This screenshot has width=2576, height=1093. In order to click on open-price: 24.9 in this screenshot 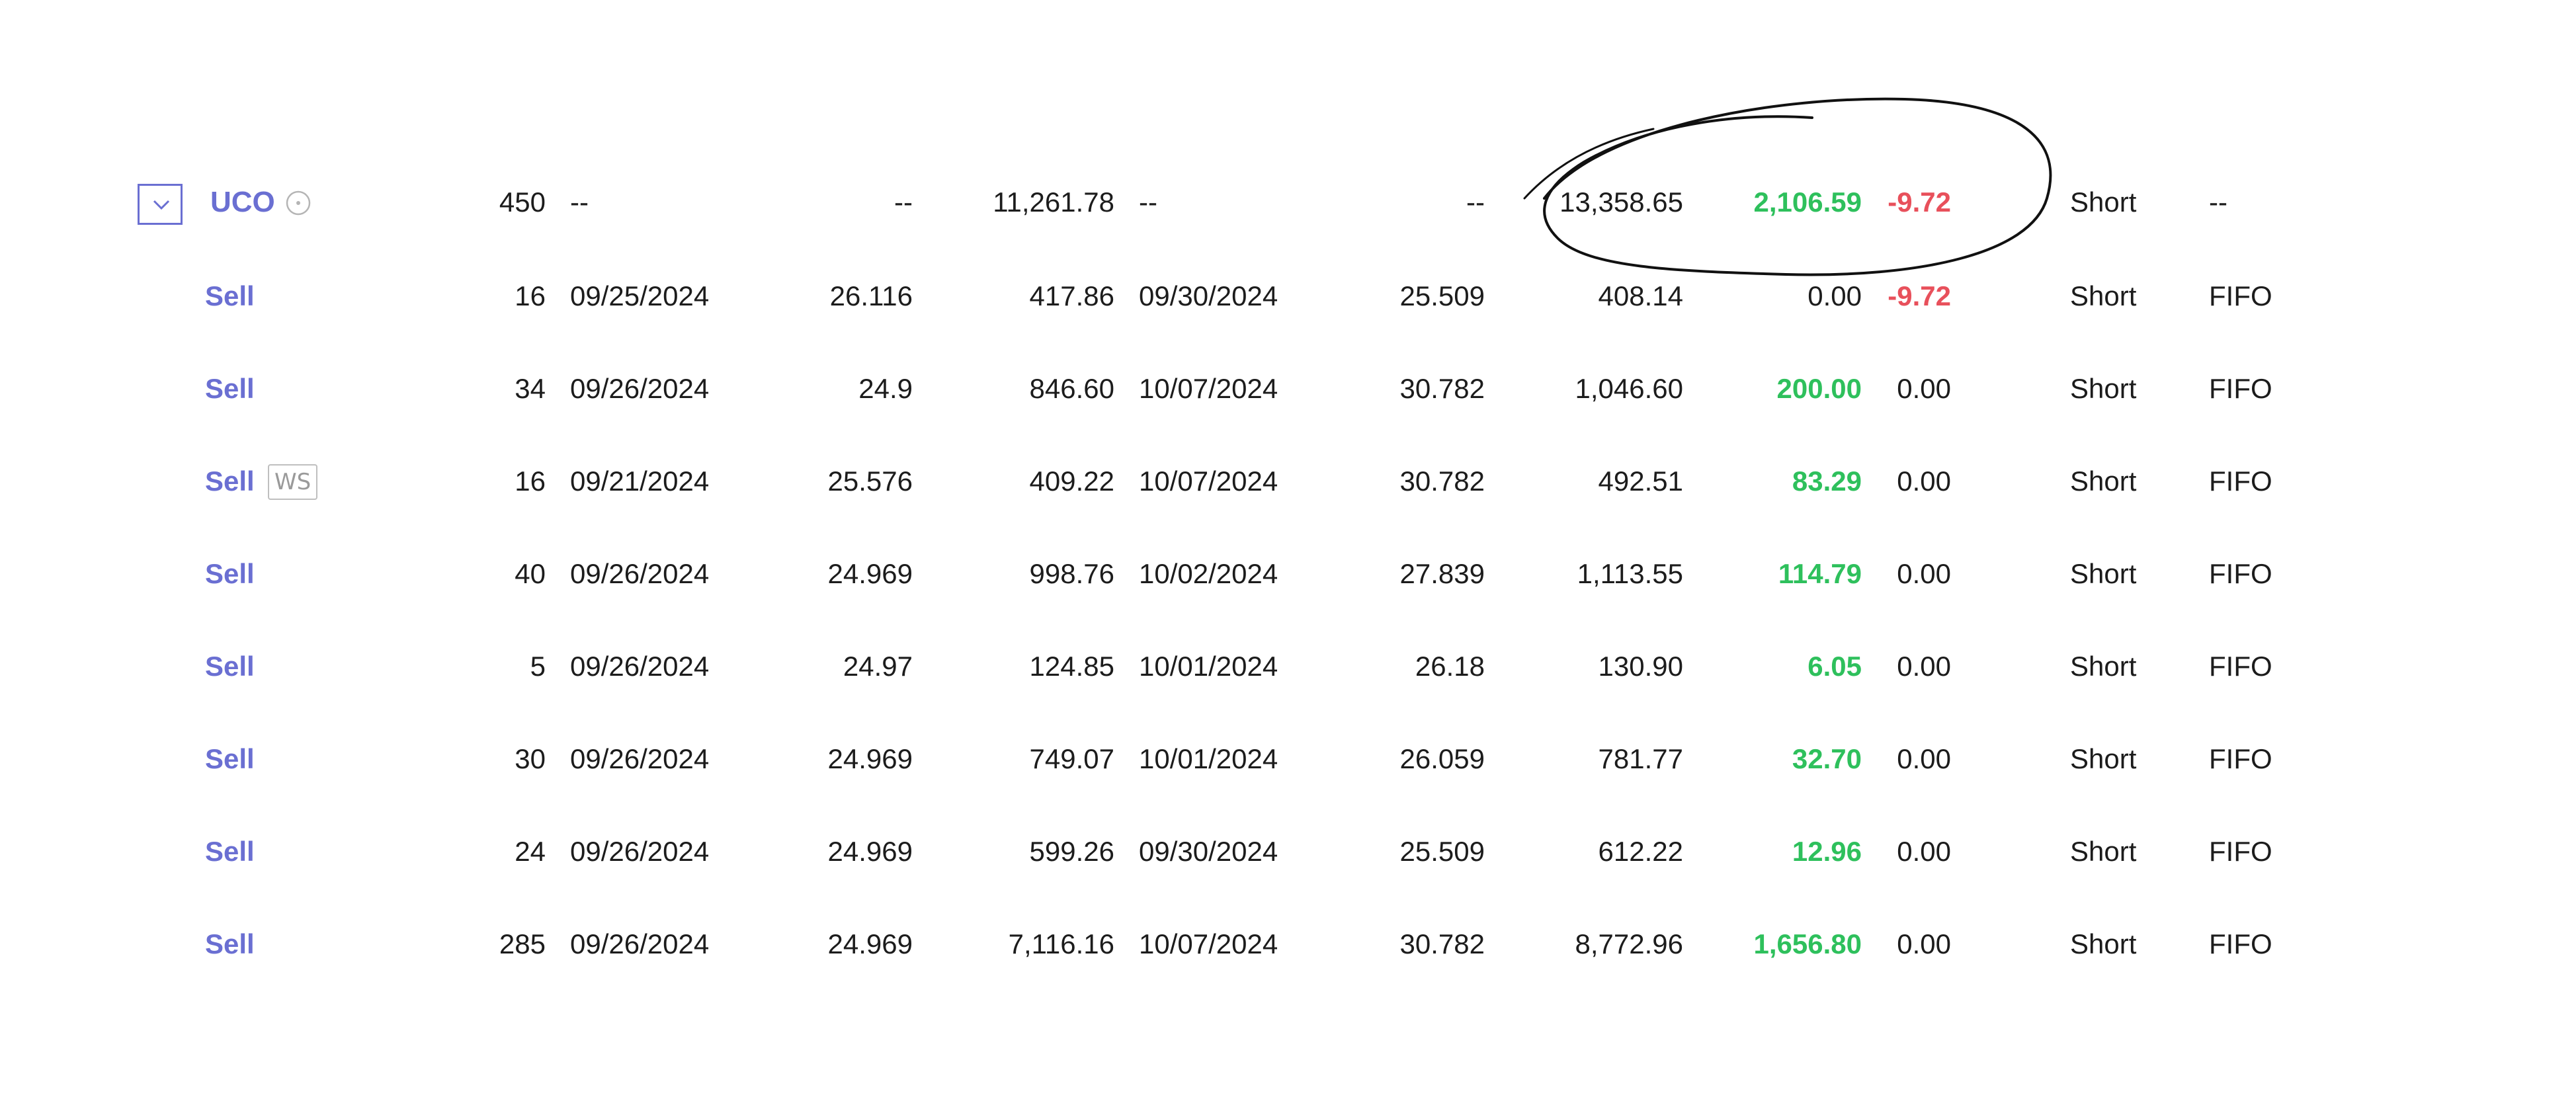, I will do `click(886, 389)`.